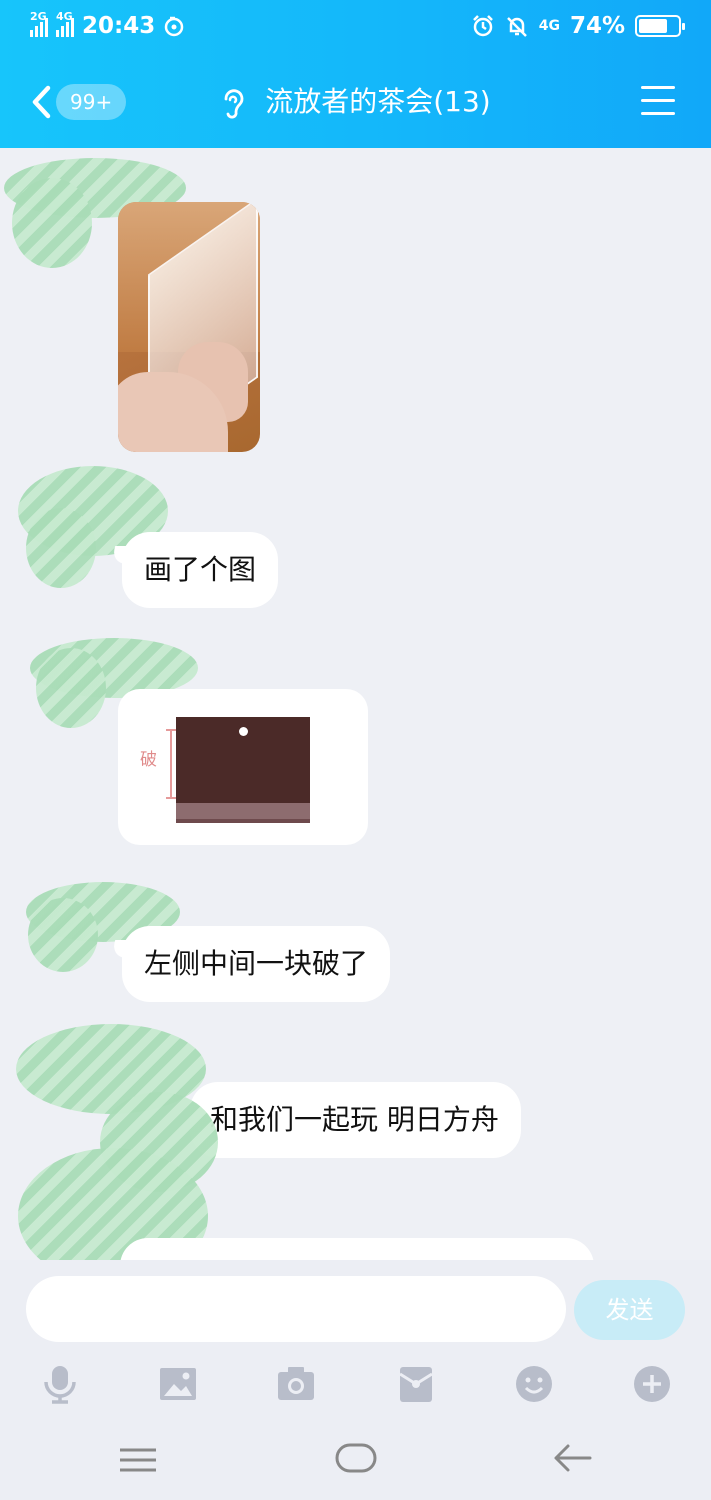  What do you see at coordinates (200, 570) in the screenshot?
I see `text-message: 画了个图` at bounding box center [200, 570].